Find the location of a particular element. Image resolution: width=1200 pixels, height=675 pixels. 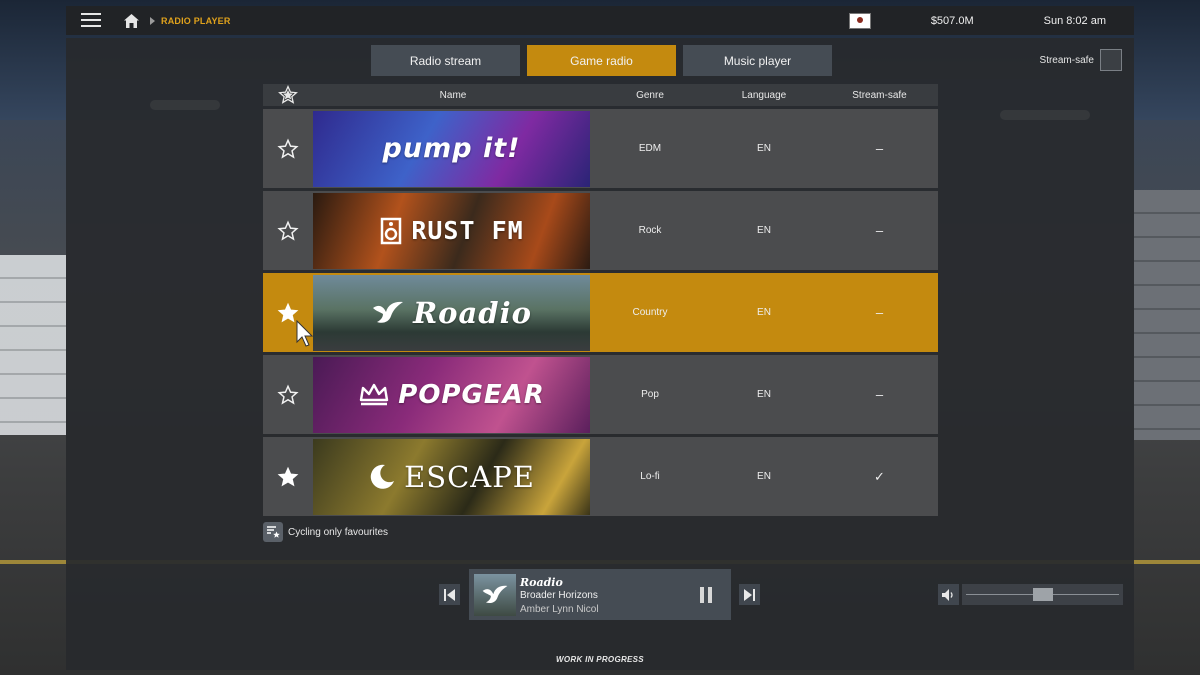

skip-back-icon is located at coordinates (449, 594).